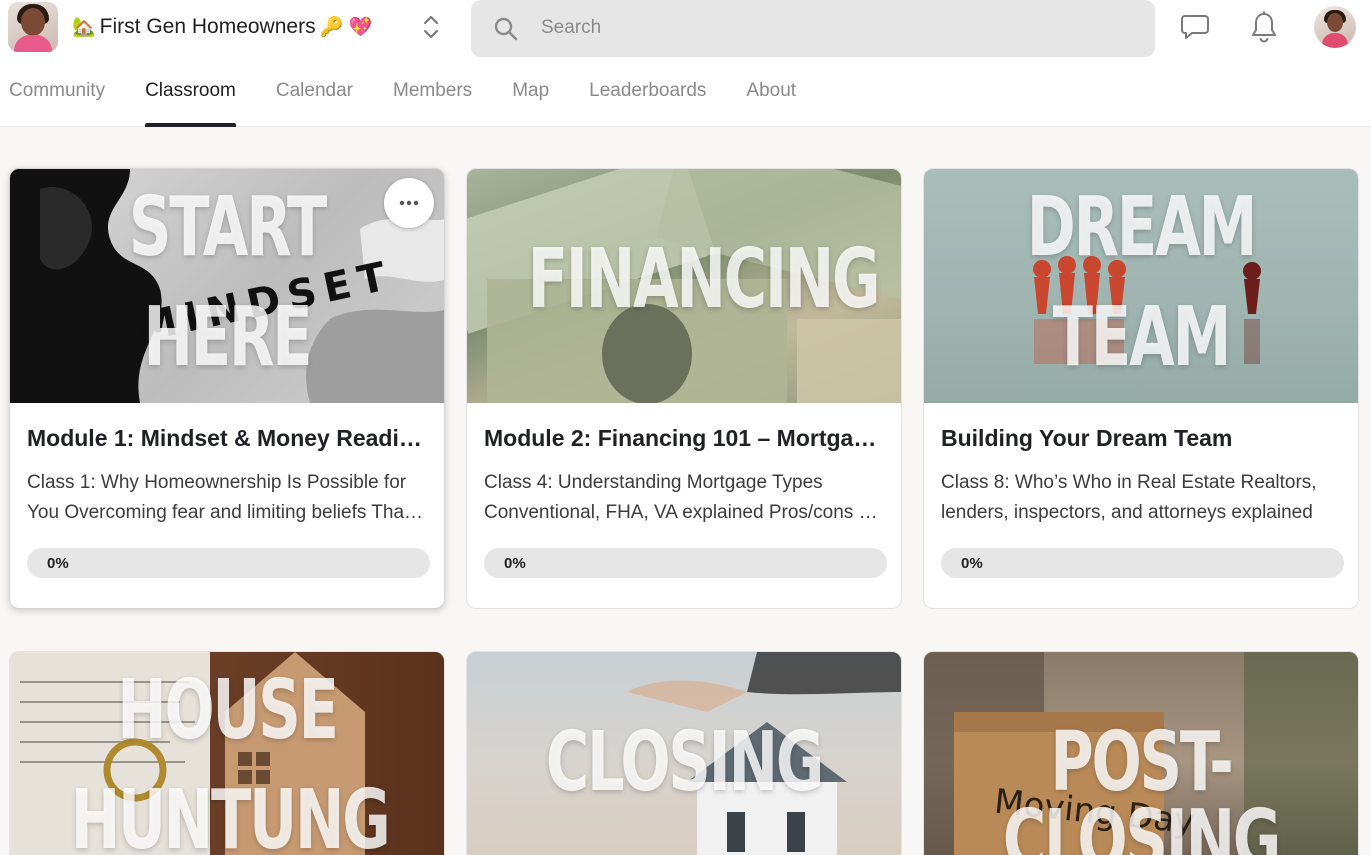 The image size is (1371, 855). I want to click on more-dots-icon, so click(409, 203).